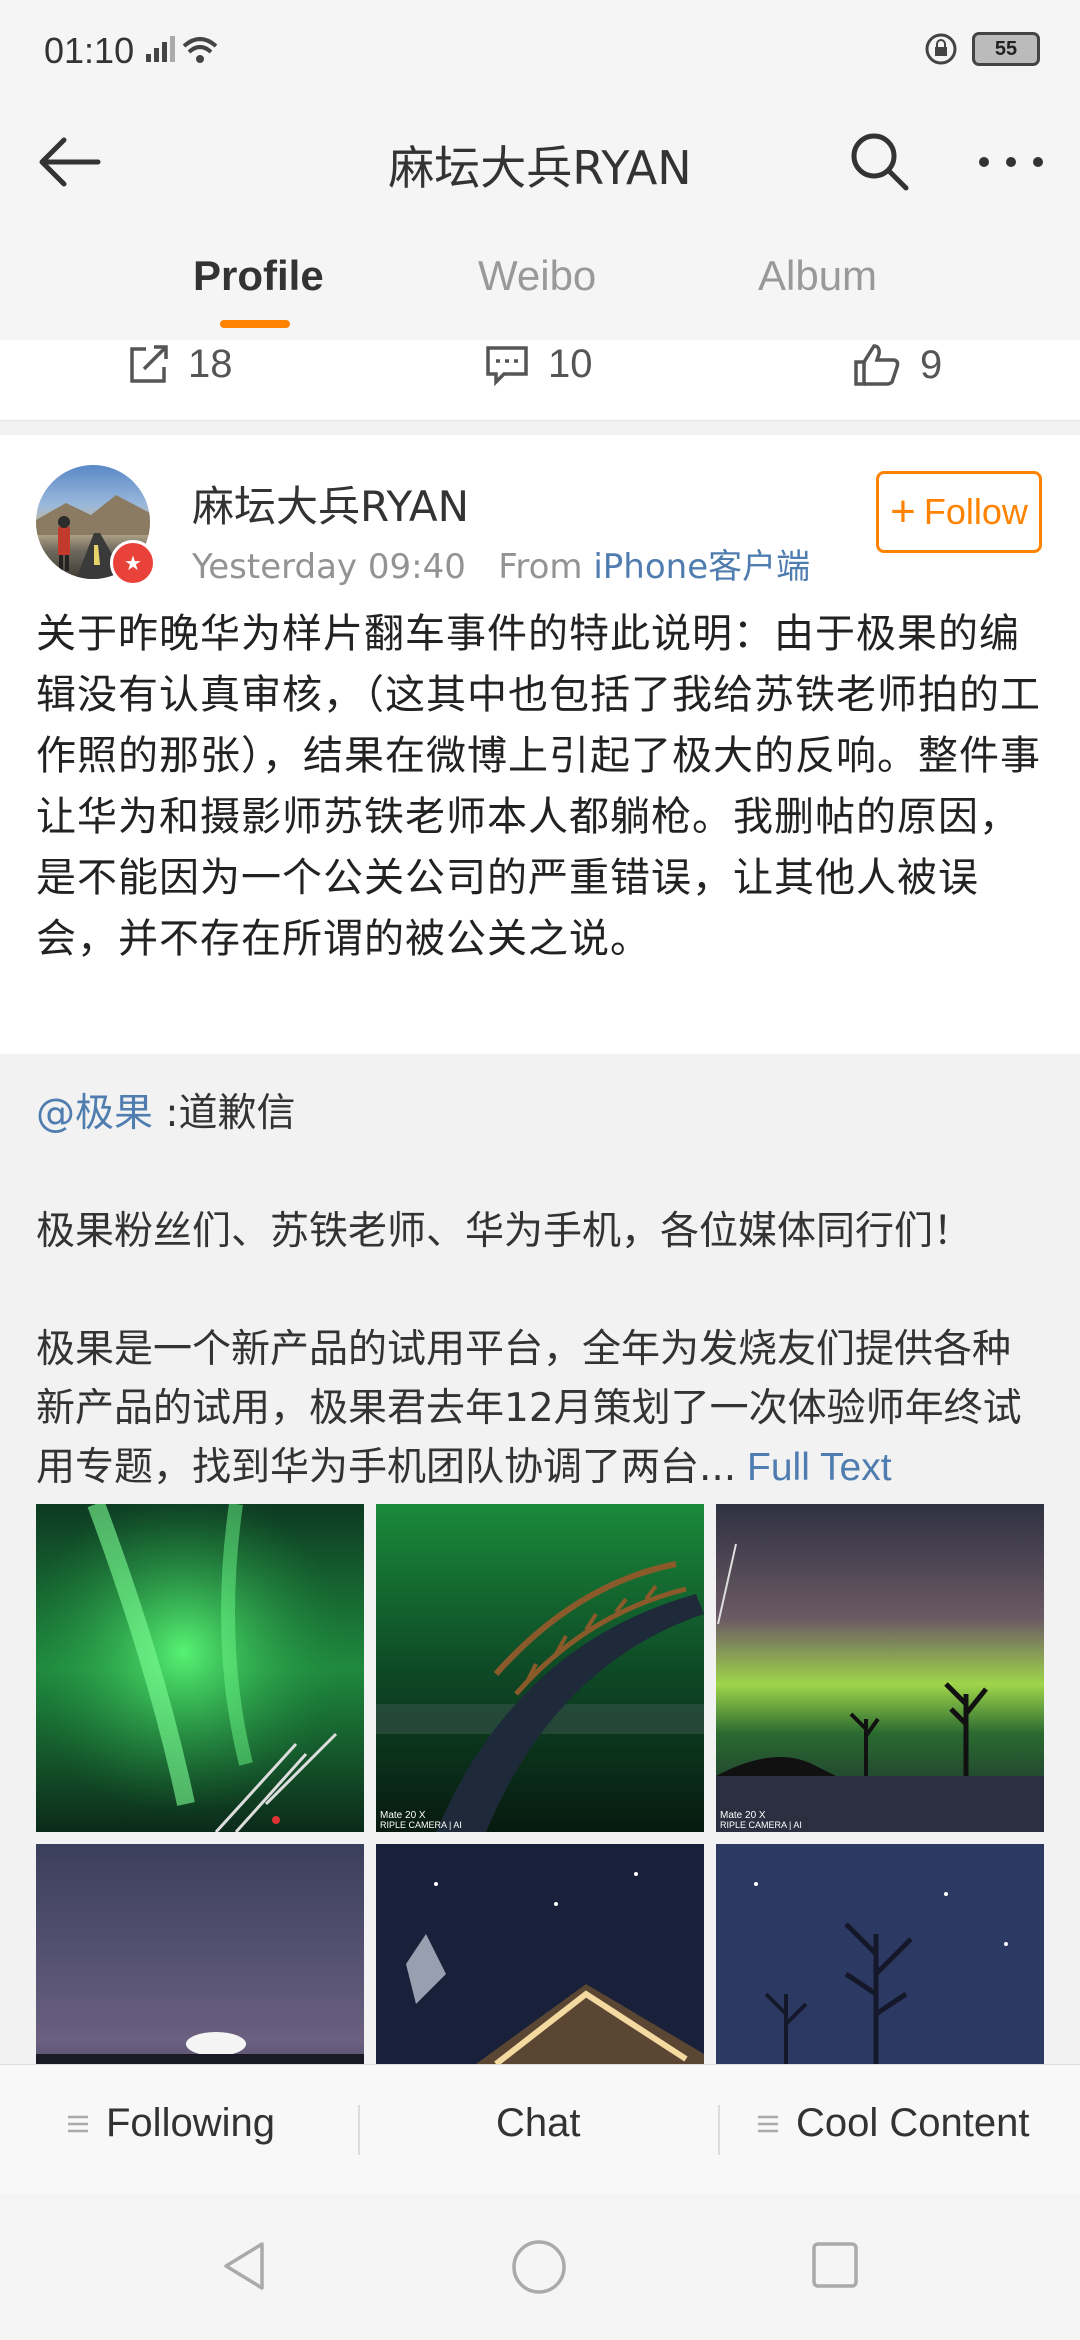  Describe the element at coordinates (329, 567) in the screenshot. I see `post-time: Yesterday 09:40` at that location.